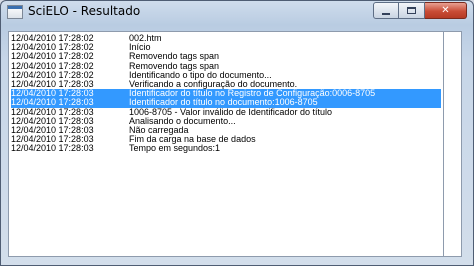 The width and height of the screenshot is (474, 266). I want to click on maximize-icon, so click(411, 10).